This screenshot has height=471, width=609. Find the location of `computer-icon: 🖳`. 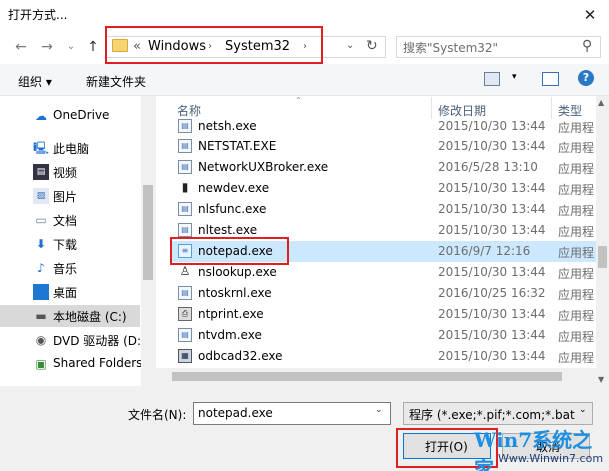

computer-icon: 🖳 is located at coordinates (41, 148).